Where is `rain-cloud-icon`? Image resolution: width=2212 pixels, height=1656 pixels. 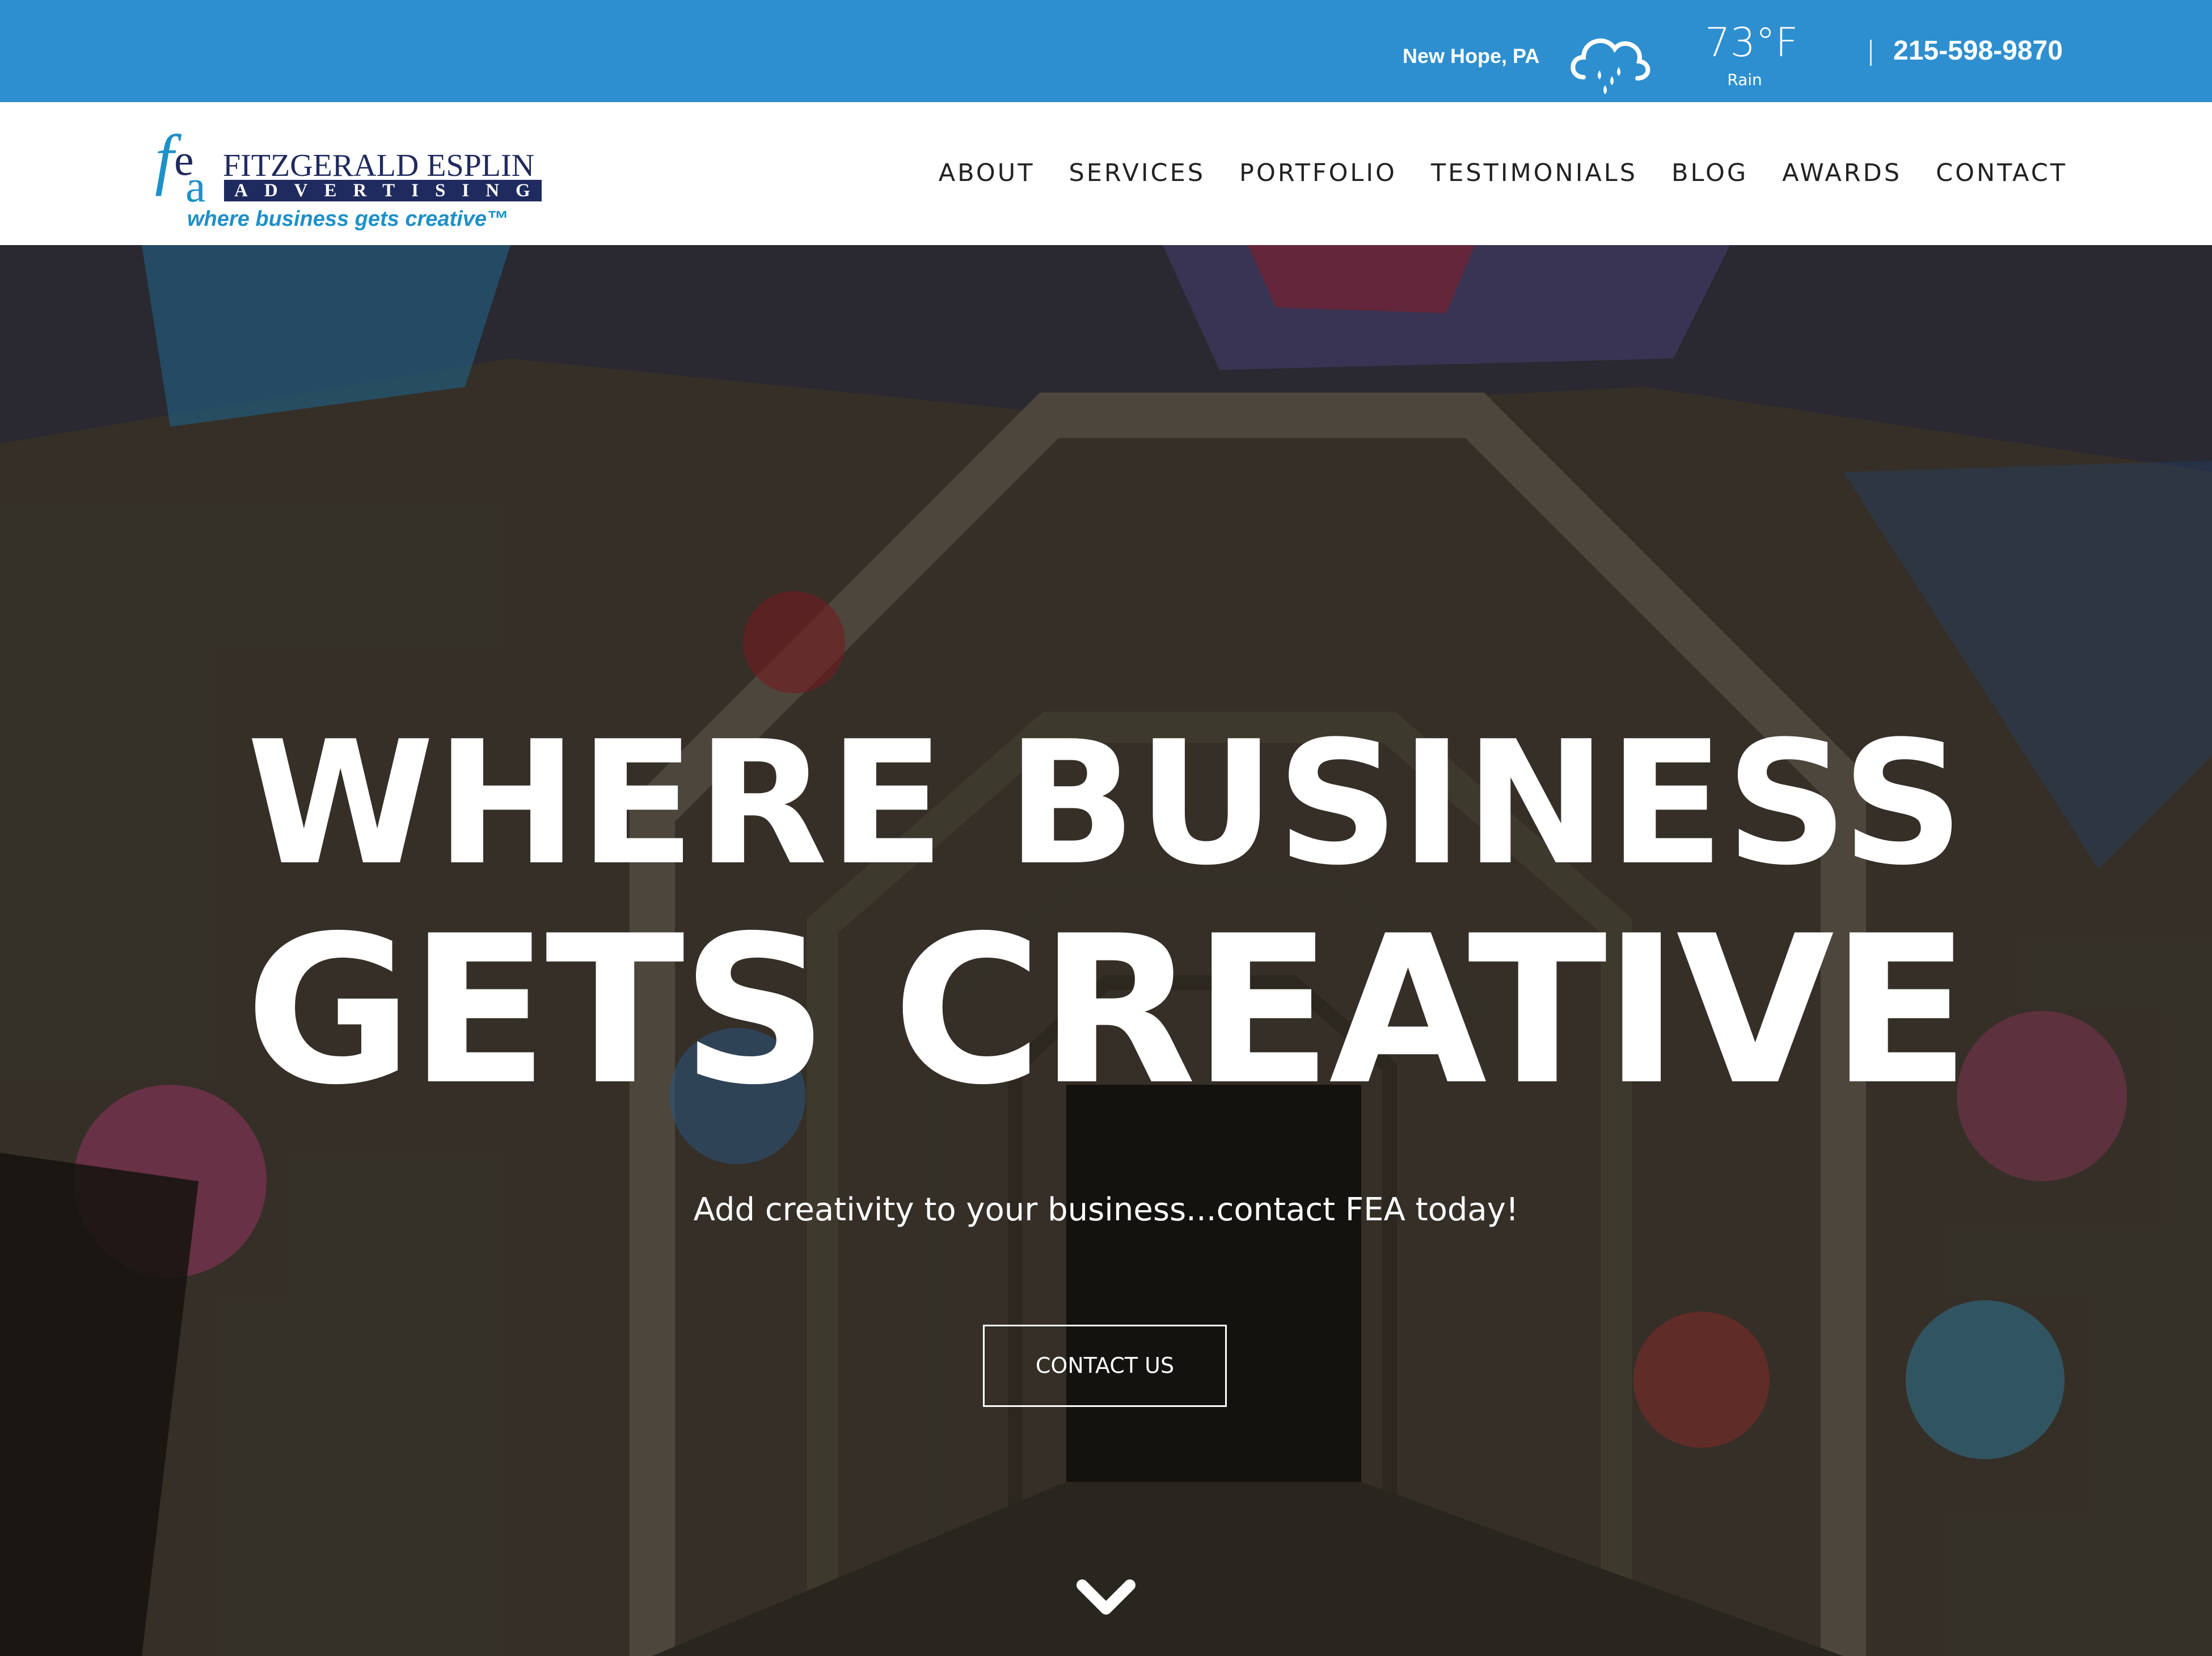 rain-cloud-icon is located at coordinates (1610, 66).